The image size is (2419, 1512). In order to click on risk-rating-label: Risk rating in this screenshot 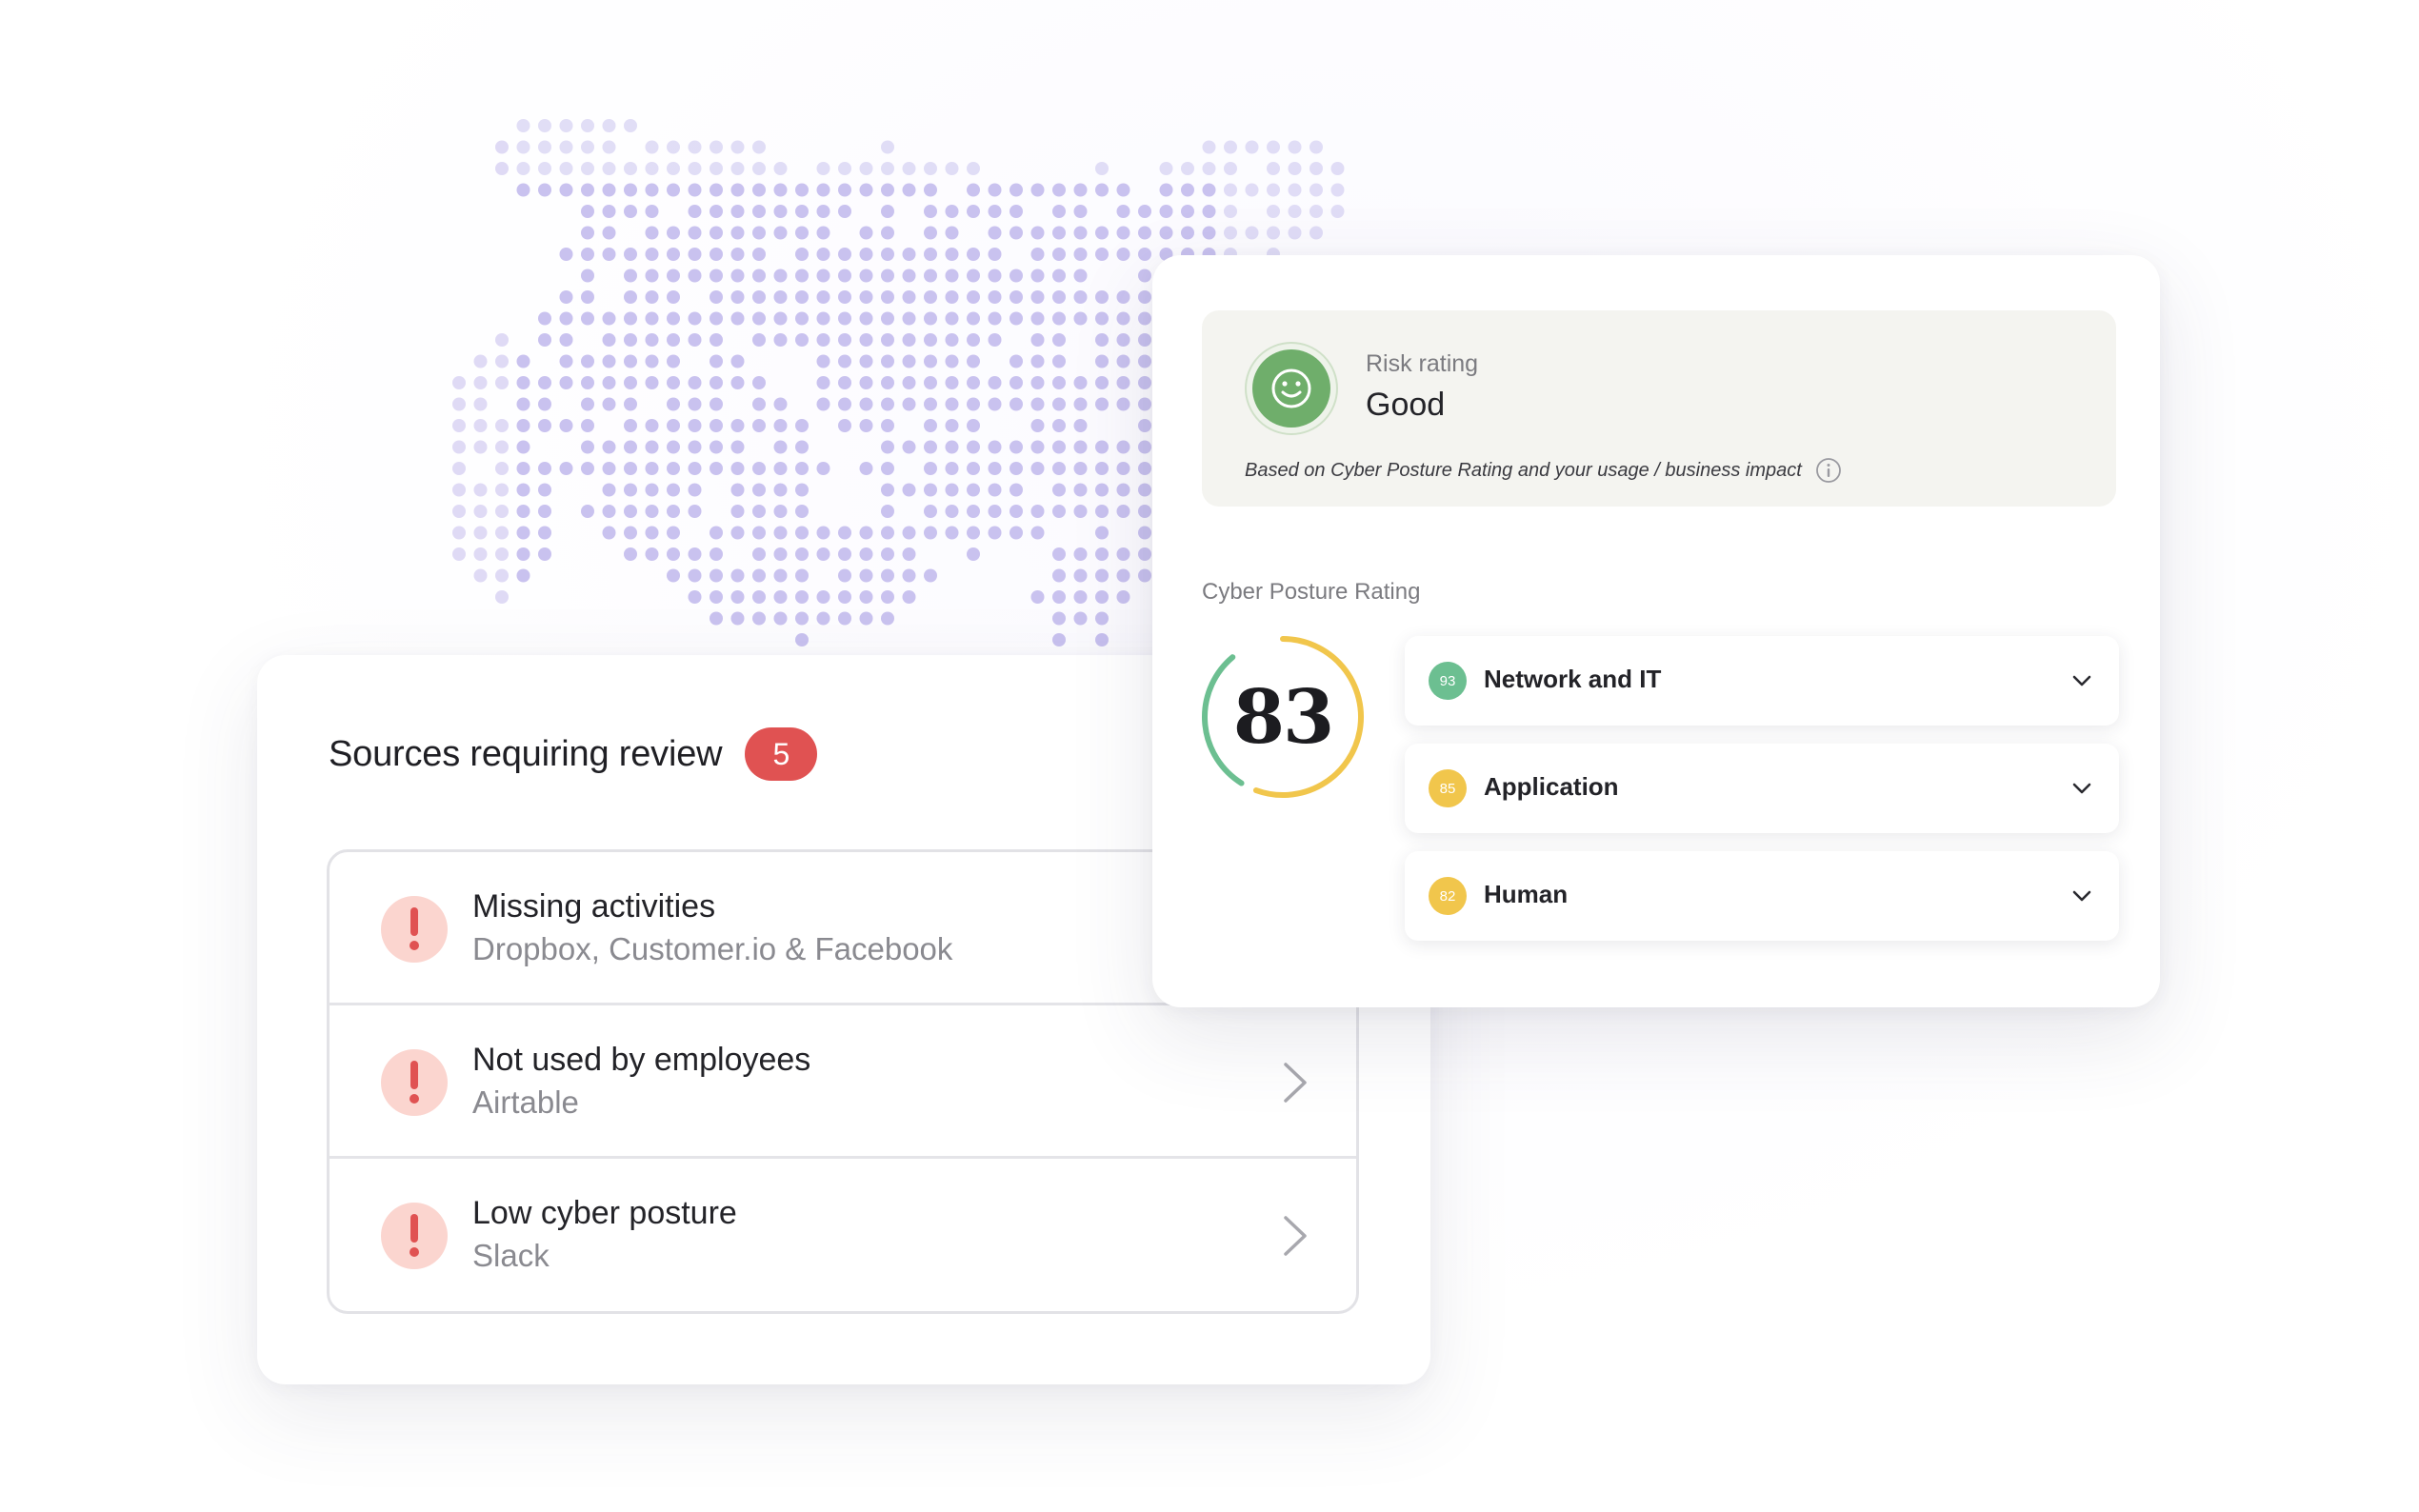, I will do `click(1422, 363)`.